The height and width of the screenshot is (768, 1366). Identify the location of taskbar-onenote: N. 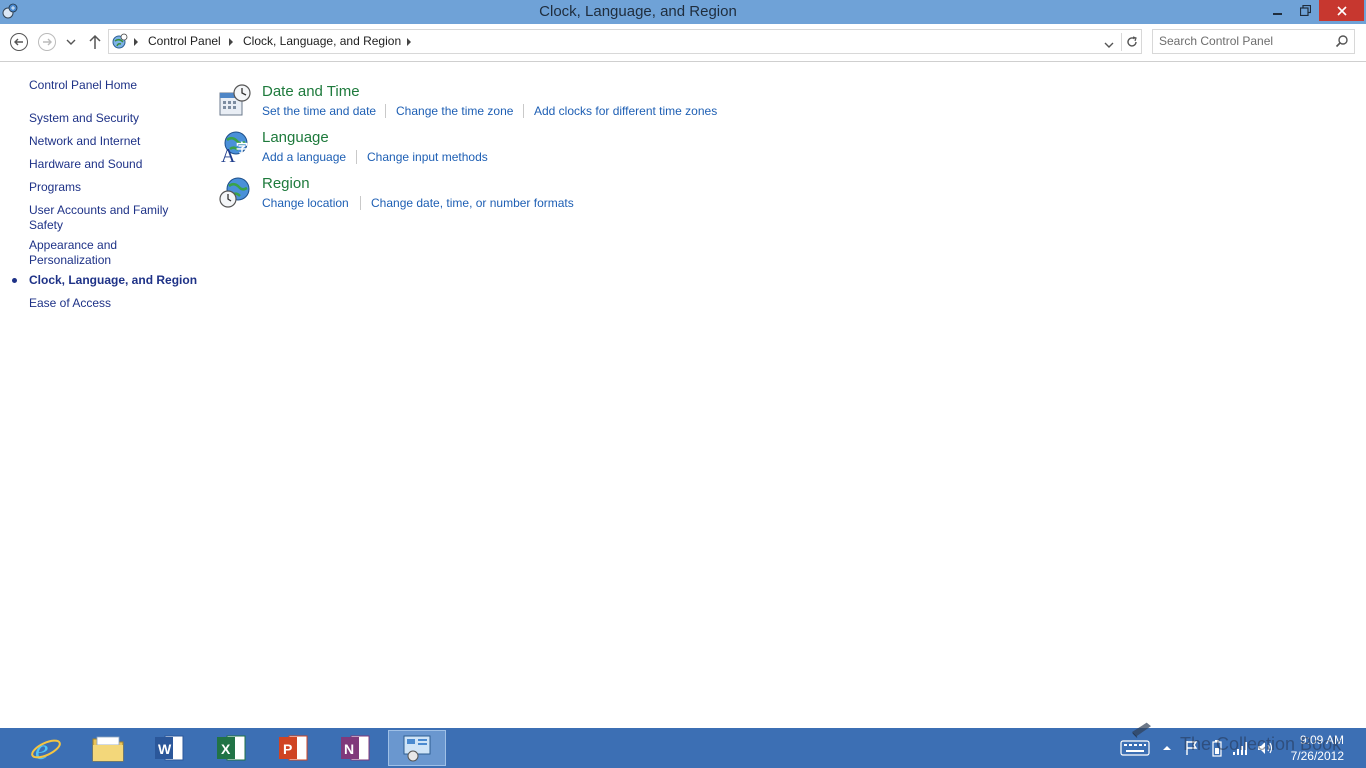
(355, 748).